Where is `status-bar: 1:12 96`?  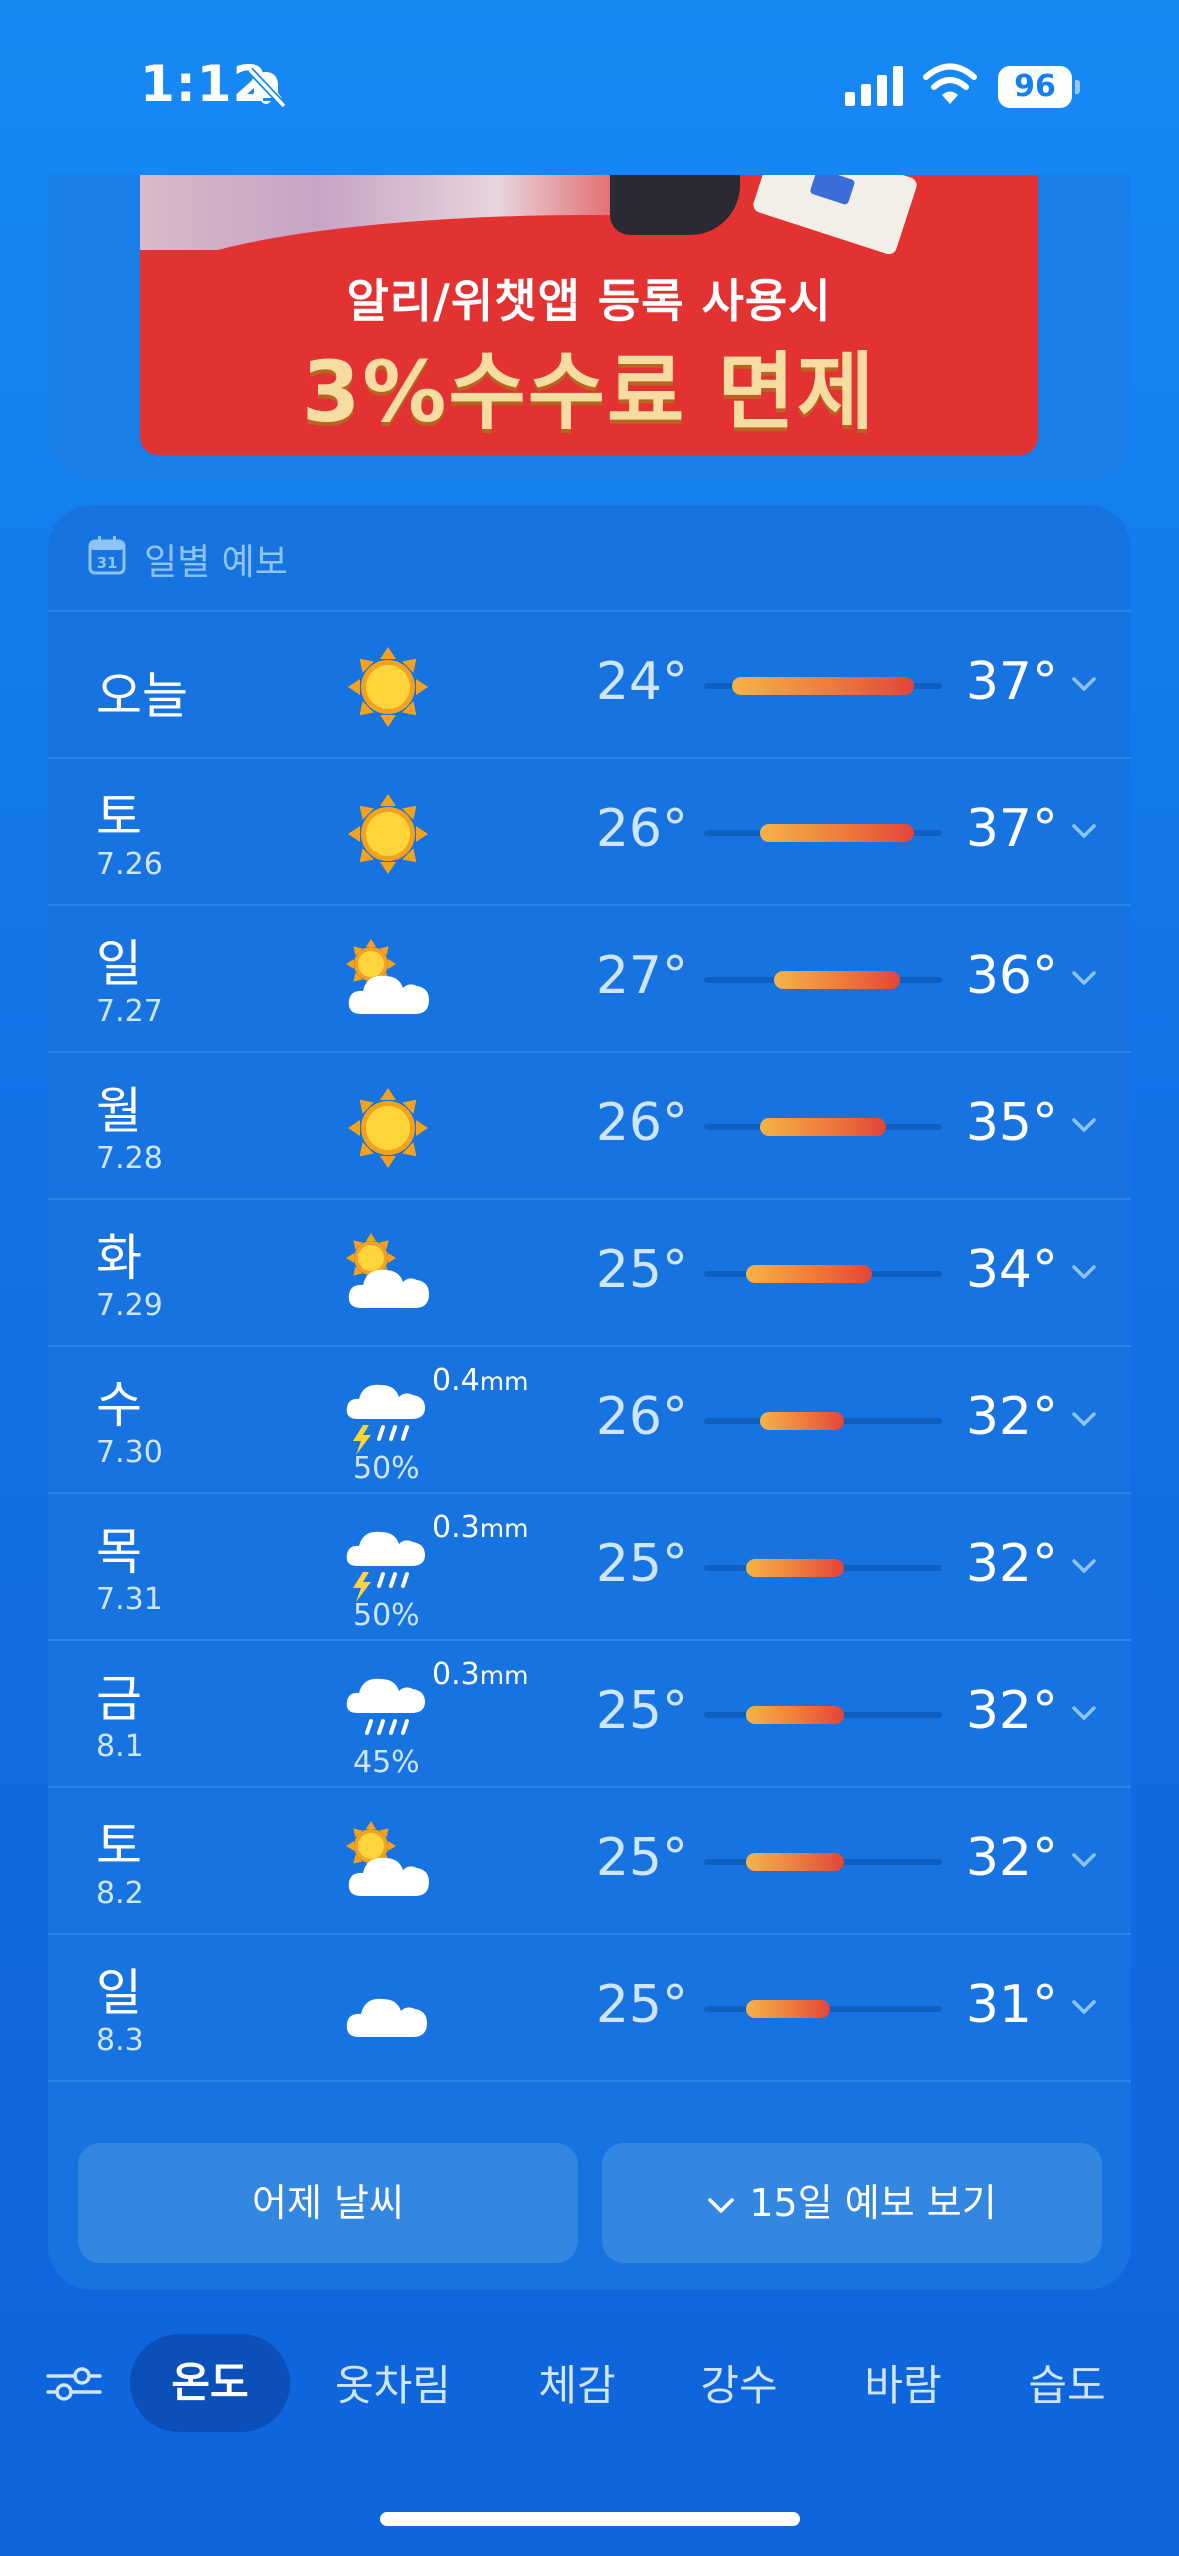
status-bar: 1:12 96 is located at coordinates (589, 87).